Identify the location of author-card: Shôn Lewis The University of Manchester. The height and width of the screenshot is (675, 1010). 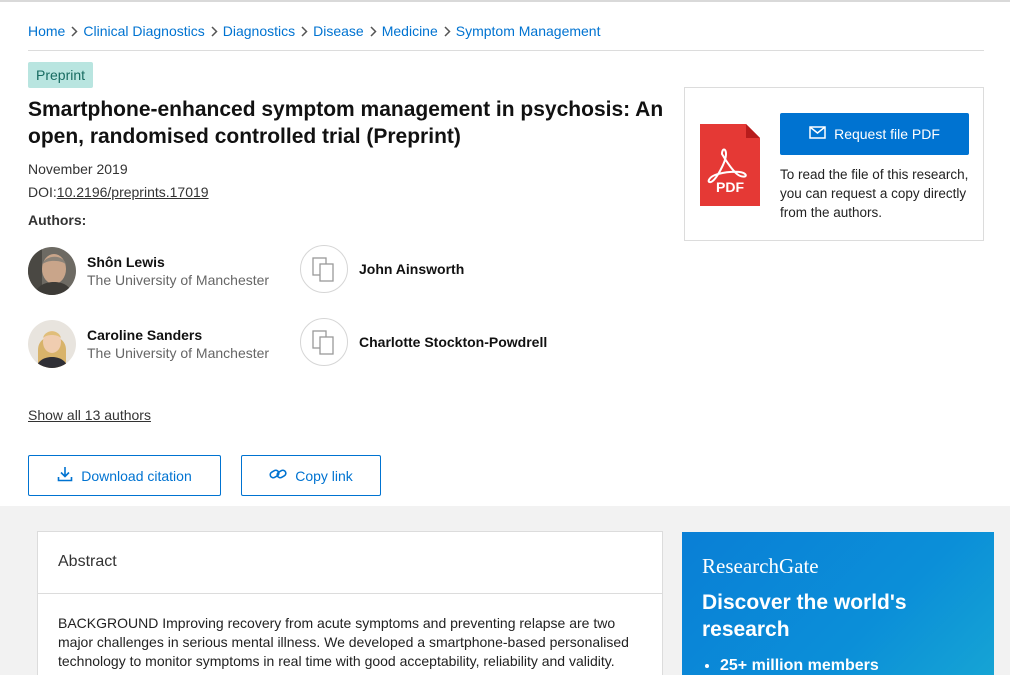
(148, 271).